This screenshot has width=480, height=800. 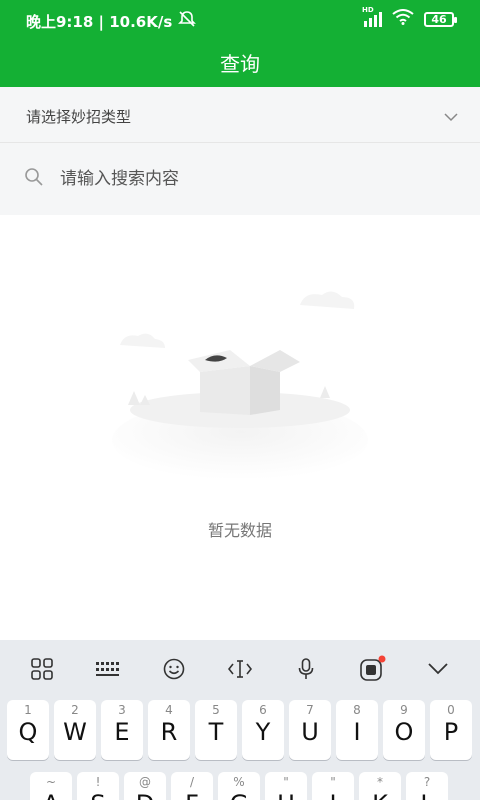 I want to click on key-label: Q, so click(x=28, y=732).